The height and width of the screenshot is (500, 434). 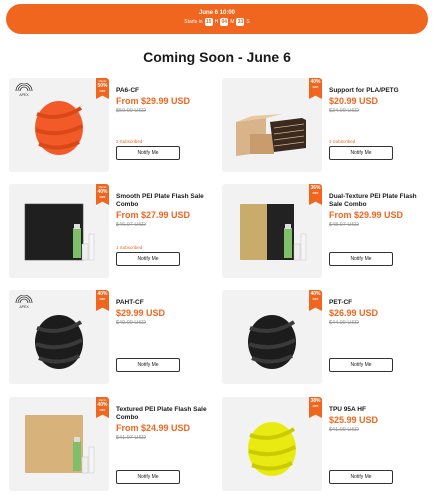 What do you see at coordinates (344, 225) in the screenshot?
I see `original-price: $48.97 USD` at bounding box center [344, 225].